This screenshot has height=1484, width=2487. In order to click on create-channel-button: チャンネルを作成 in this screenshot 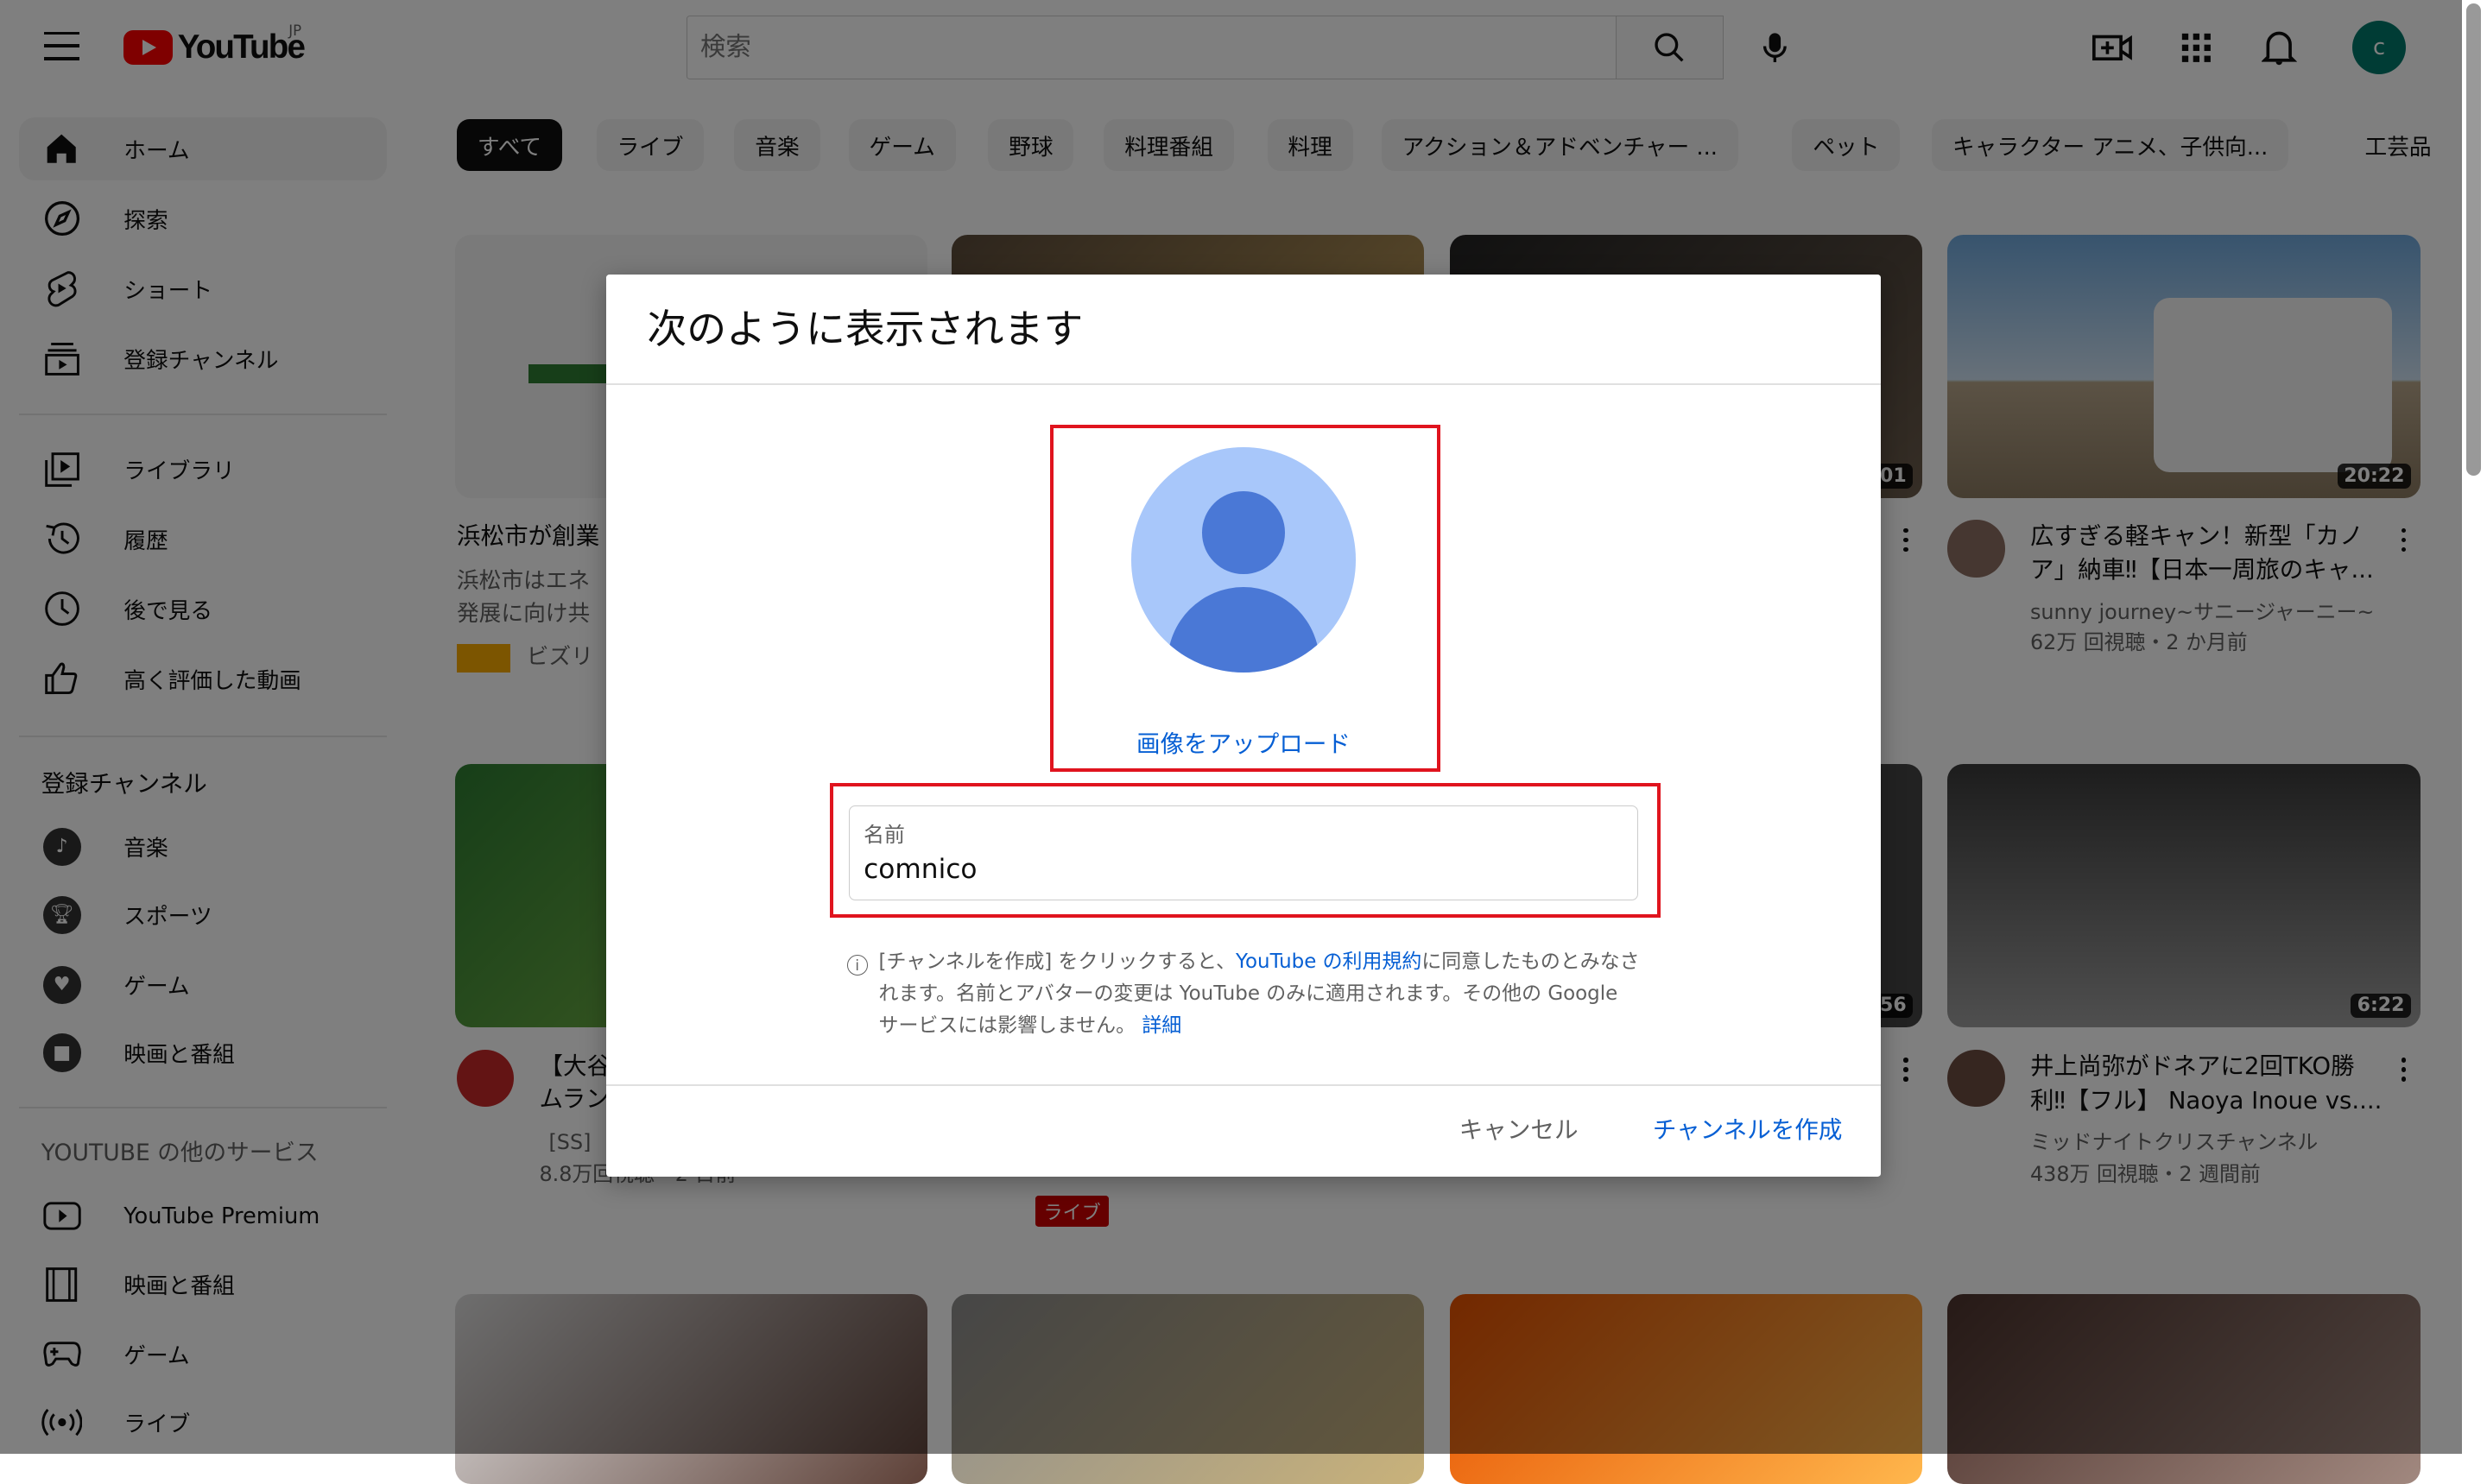, I will do `click(1748, 1127)`.